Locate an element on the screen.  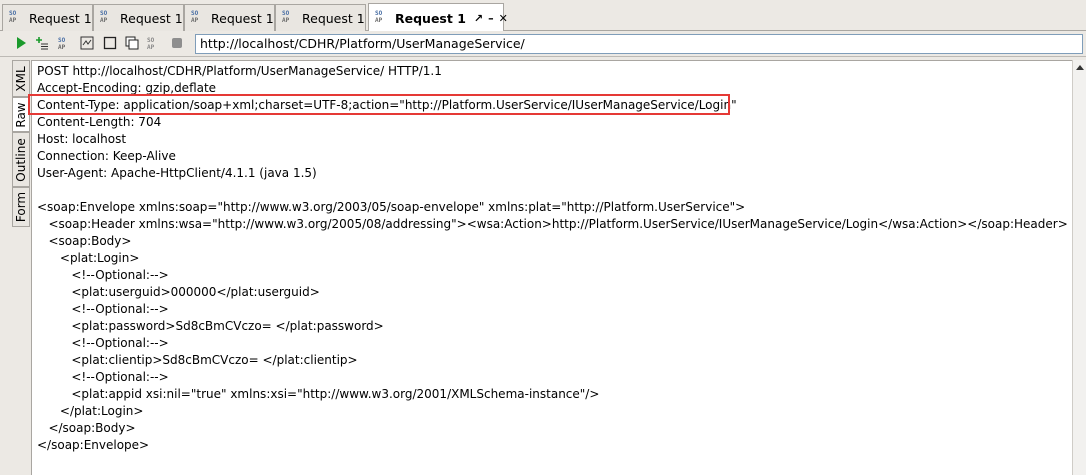
tab-form: Form is located at coordinates (21, 207).